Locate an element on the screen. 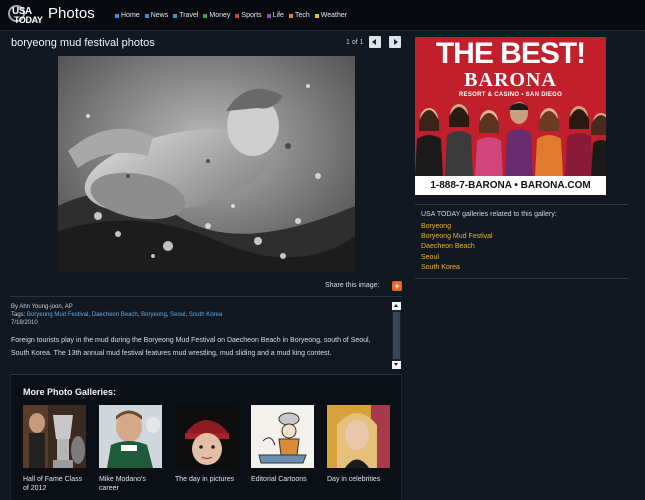  tag-link: Boryeong Mud Festival is located at coordinates (57, 315).